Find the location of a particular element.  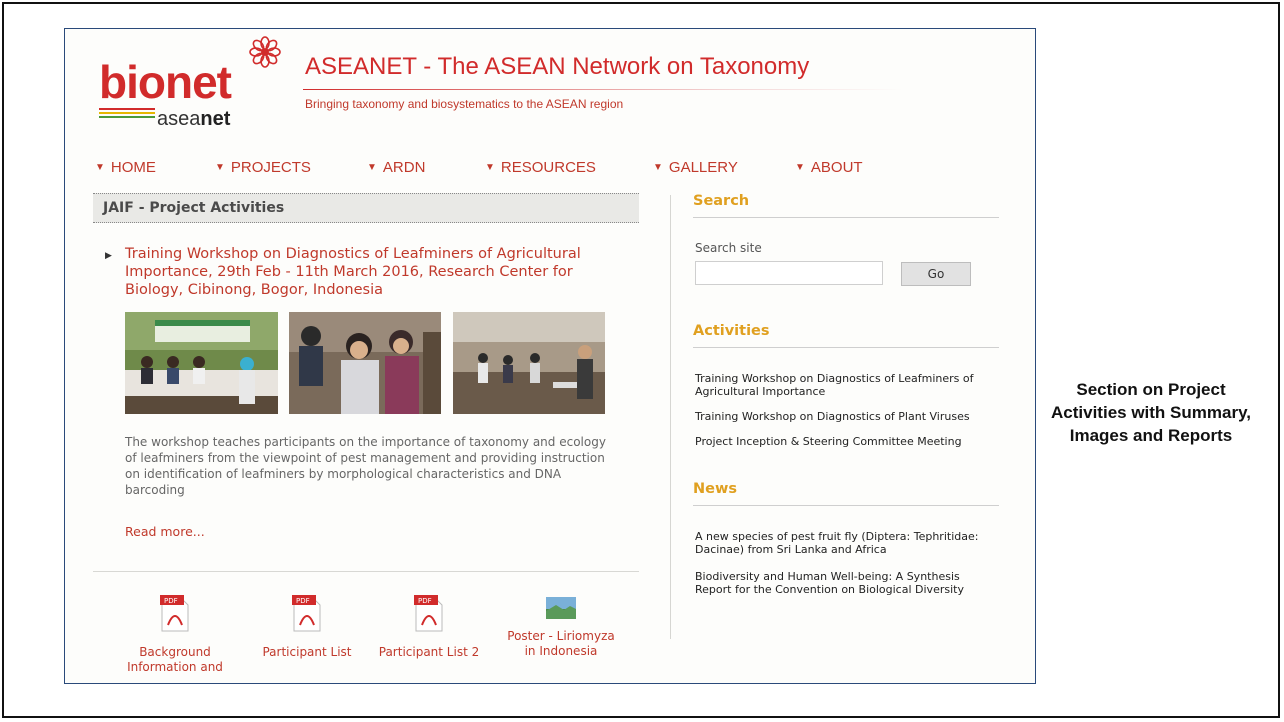

nav-item-projects: ▼ PROJECTS is located at coordinates (263, 167).